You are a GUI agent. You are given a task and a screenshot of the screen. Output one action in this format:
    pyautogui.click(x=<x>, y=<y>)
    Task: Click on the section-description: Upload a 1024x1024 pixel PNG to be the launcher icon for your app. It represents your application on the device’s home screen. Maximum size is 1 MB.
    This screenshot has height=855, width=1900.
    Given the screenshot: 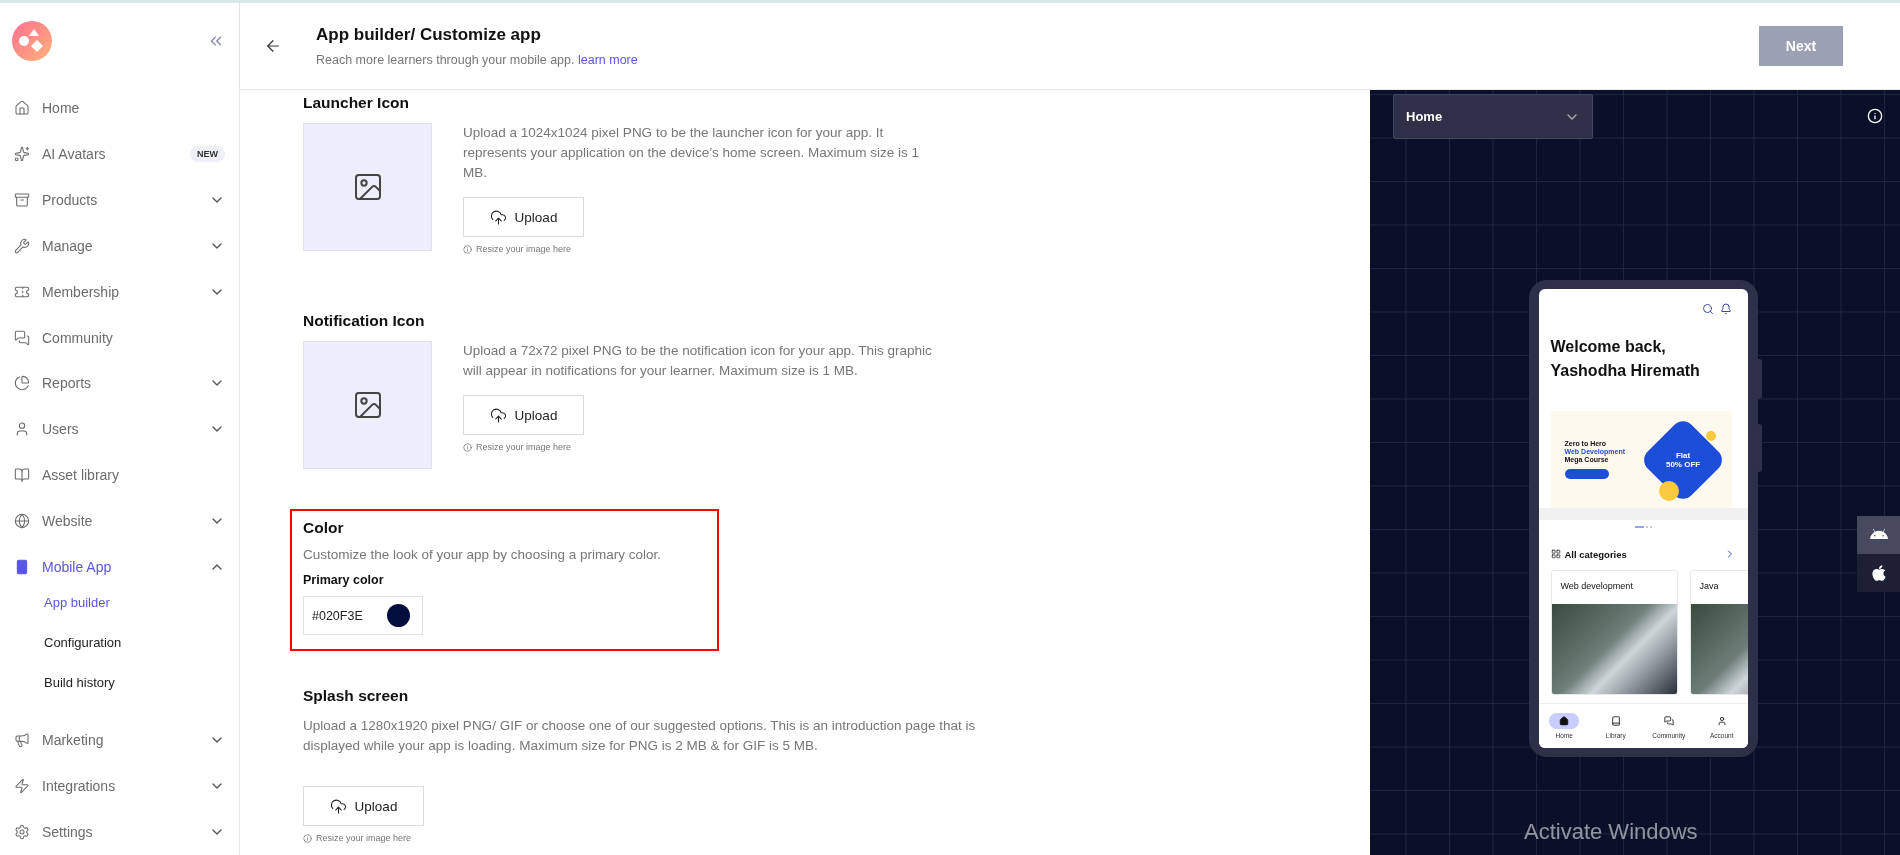 What is the action you would take?
    pyautogui.click(x=691, y=153)
    